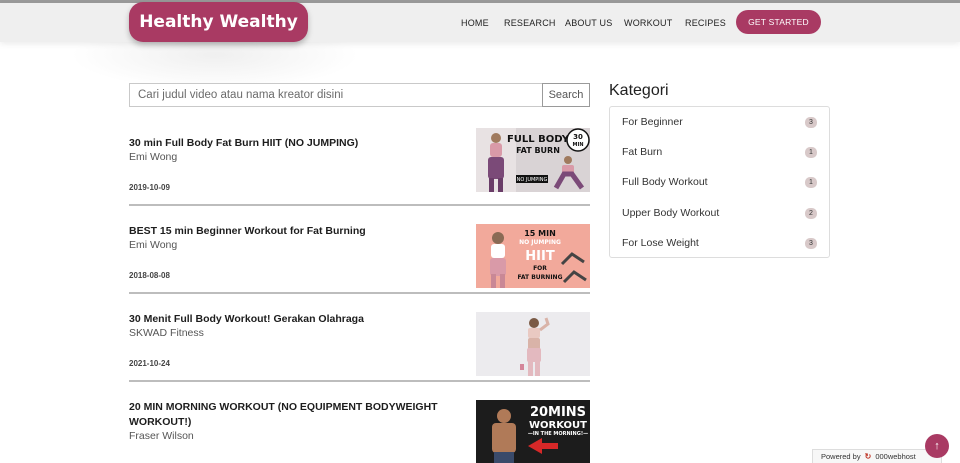 Image resolution: width=960 pixels, height=463 pixels. I want to click on nav-about-us-label: ABOUT US, so click(588, 23).